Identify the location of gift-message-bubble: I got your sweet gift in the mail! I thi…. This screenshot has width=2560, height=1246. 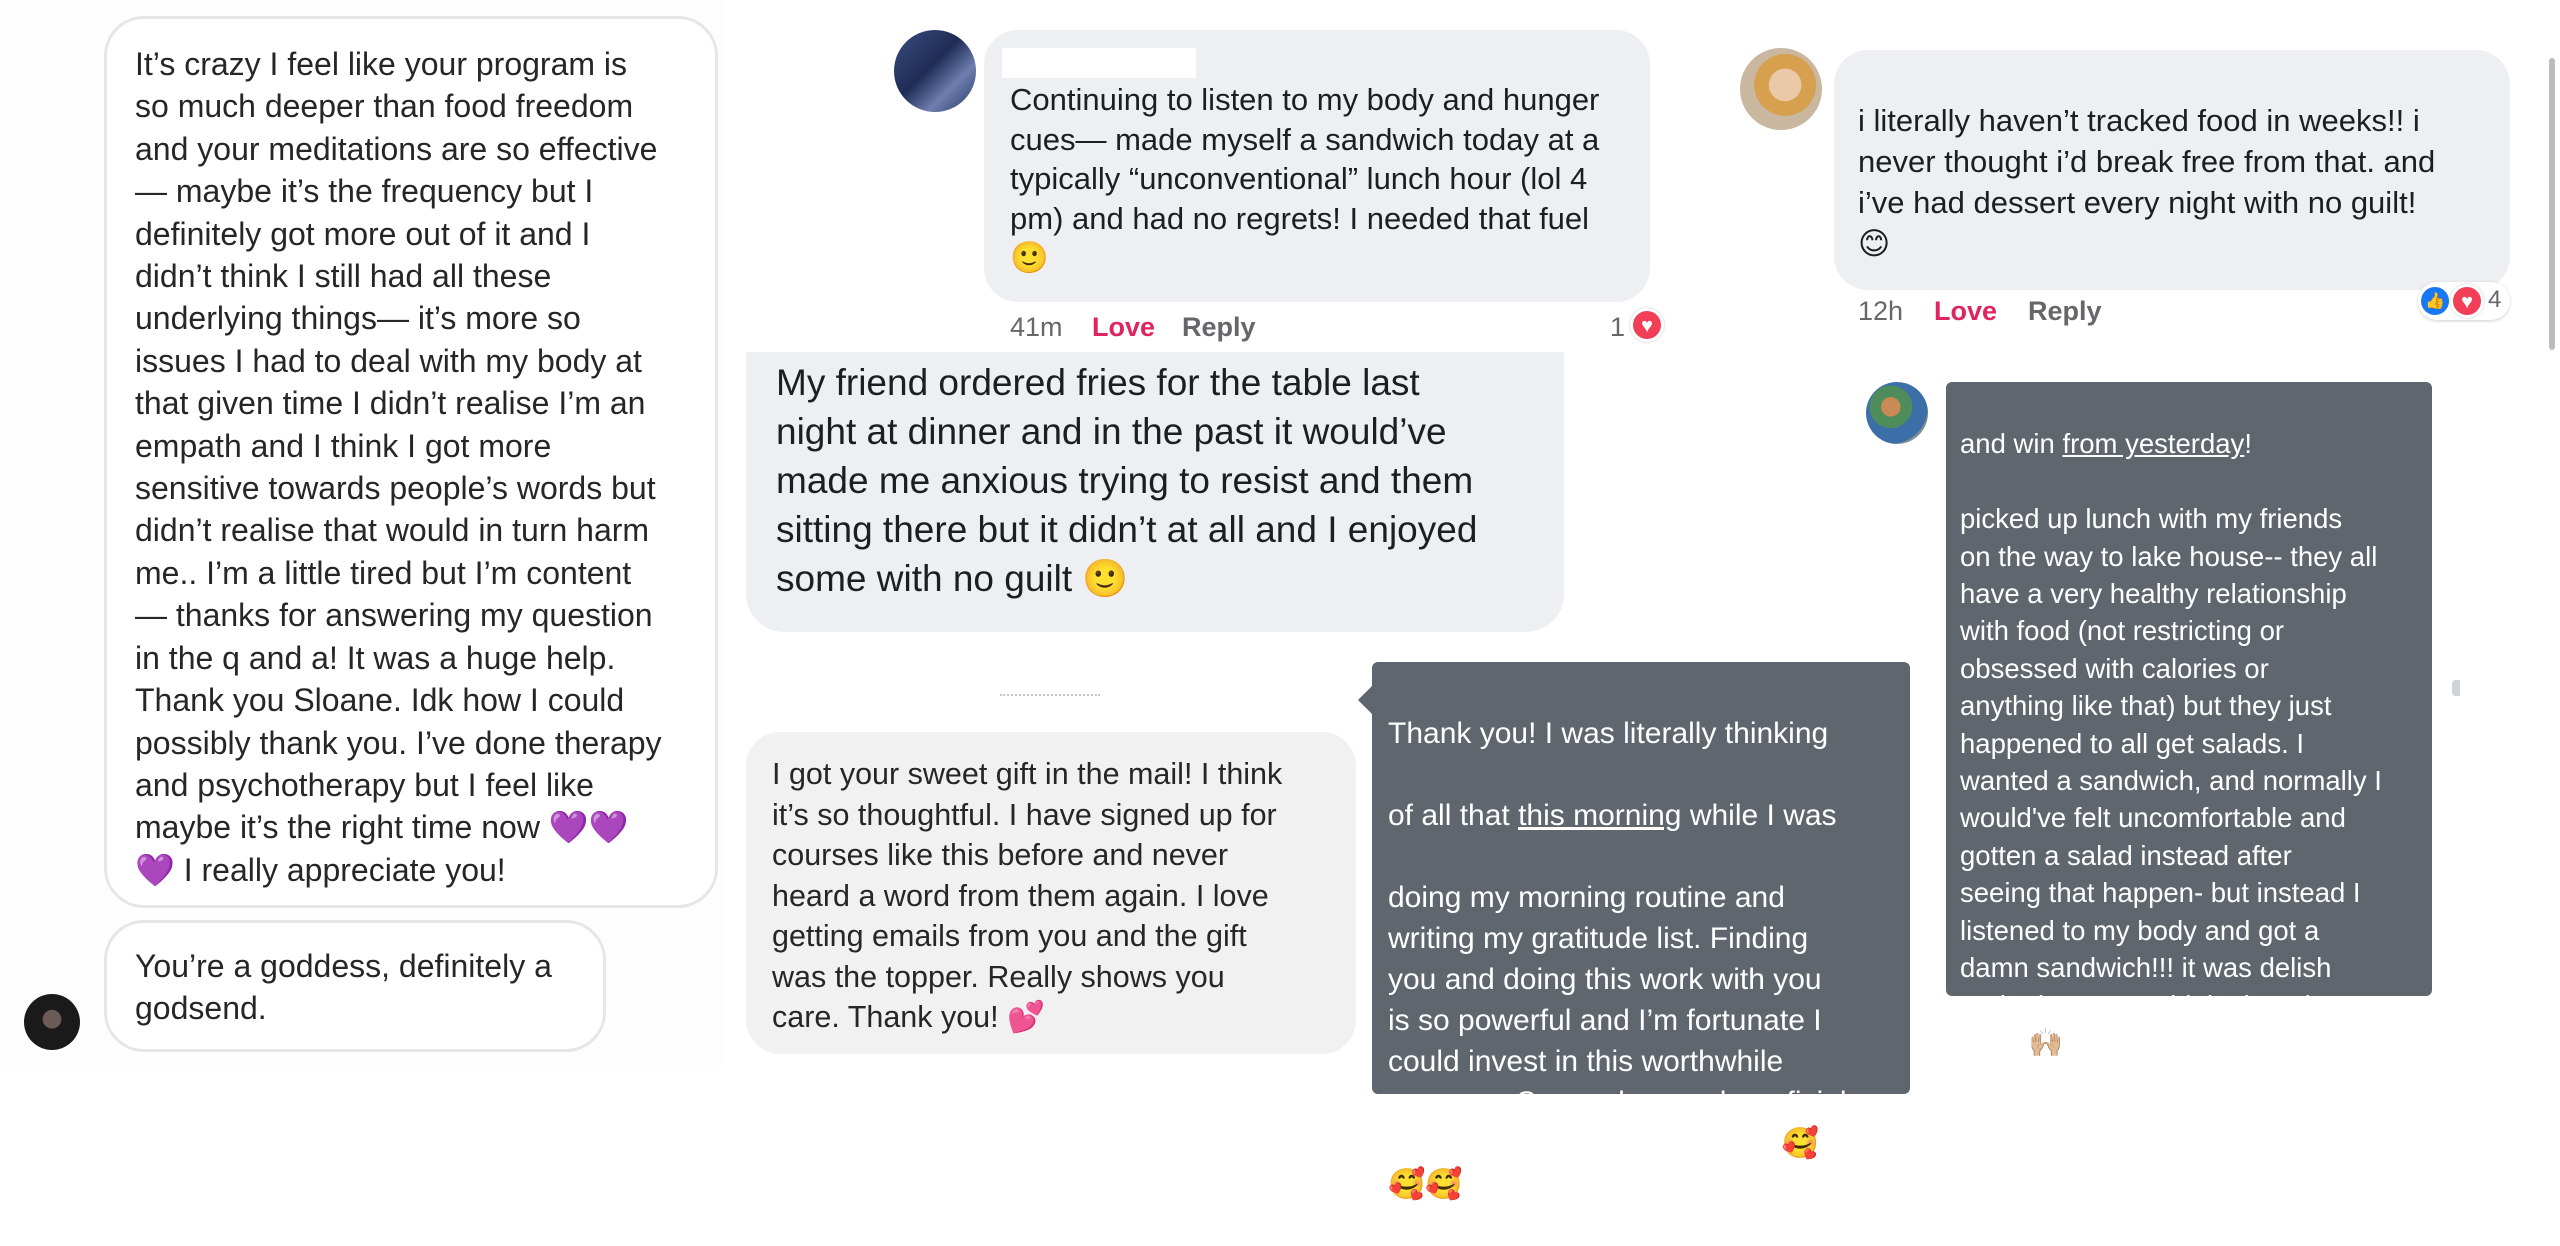
(1051, 893).